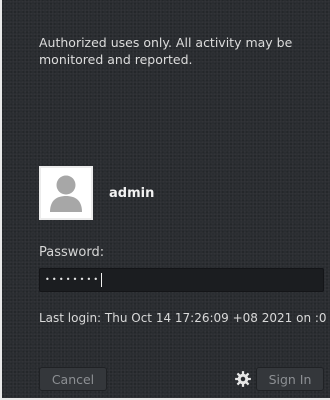 This screenshot has width=330, height=400. What do you see at coordinates (72, 252) in the screenshot?
I see `password-label: Password:` at bounding box center [72, 252].